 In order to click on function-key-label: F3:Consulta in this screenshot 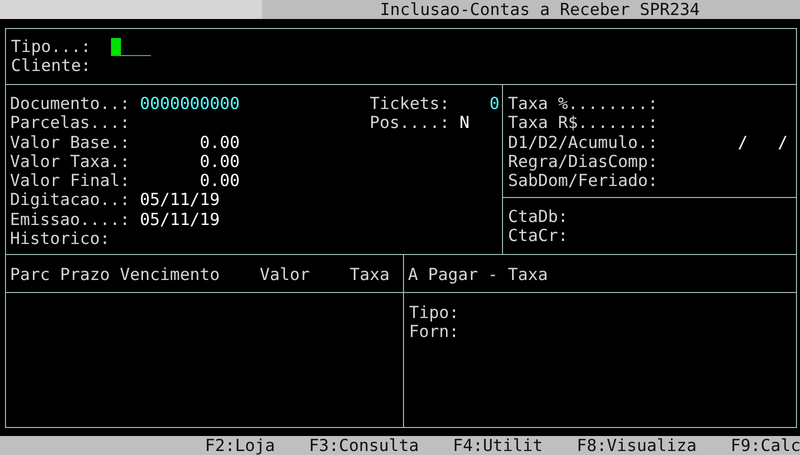, I will do `click(363, 445)`.